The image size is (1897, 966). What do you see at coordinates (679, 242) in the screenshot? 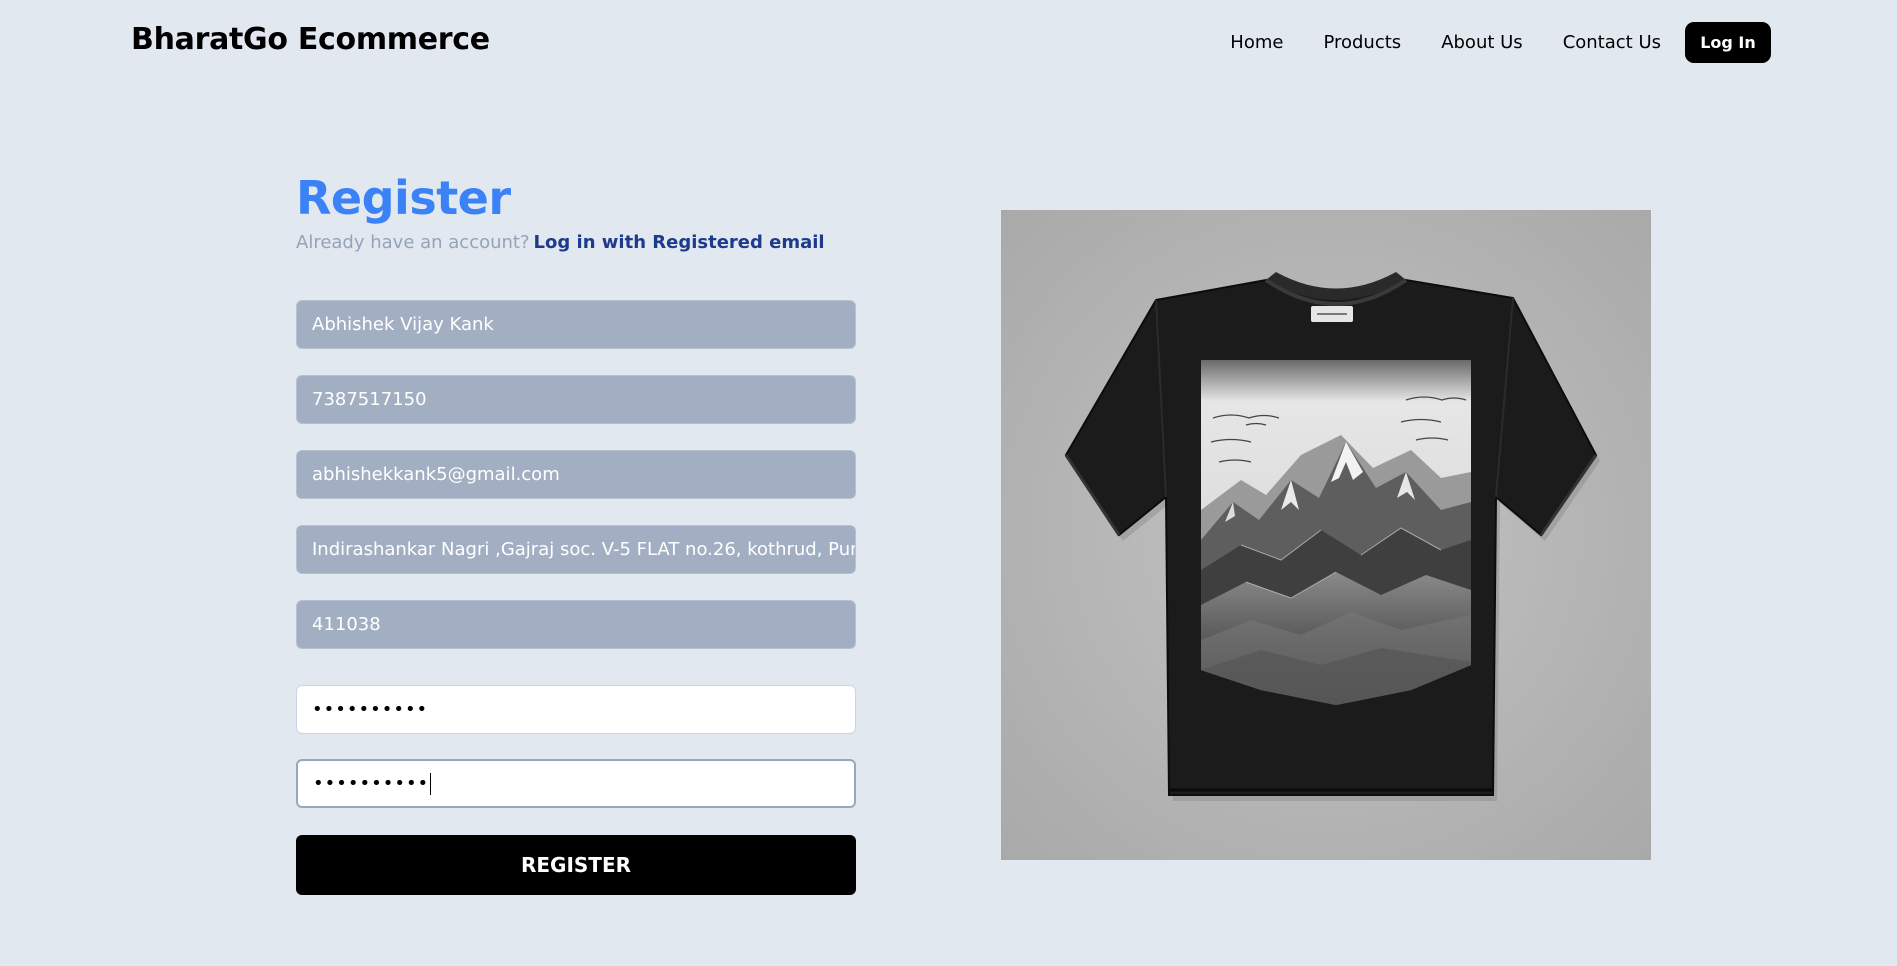
I see `login-link: Log in with Registered email` at bounding box center [679, 242].